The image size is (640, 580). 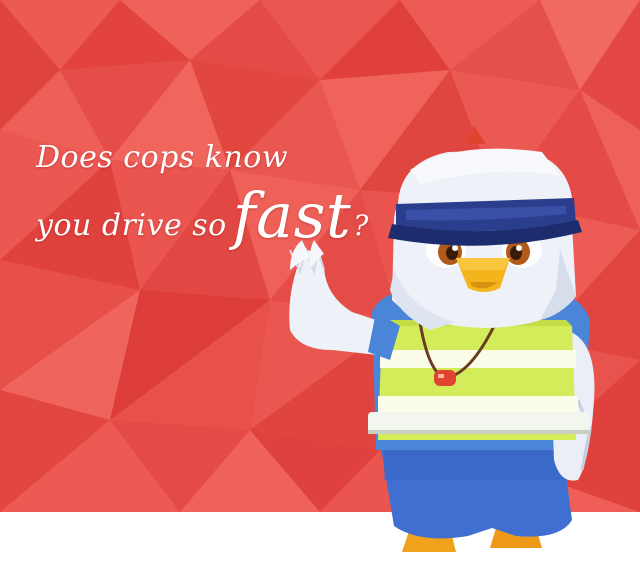 I want to click on headline-line-1: Does cops know, so click(x=162, y=157).